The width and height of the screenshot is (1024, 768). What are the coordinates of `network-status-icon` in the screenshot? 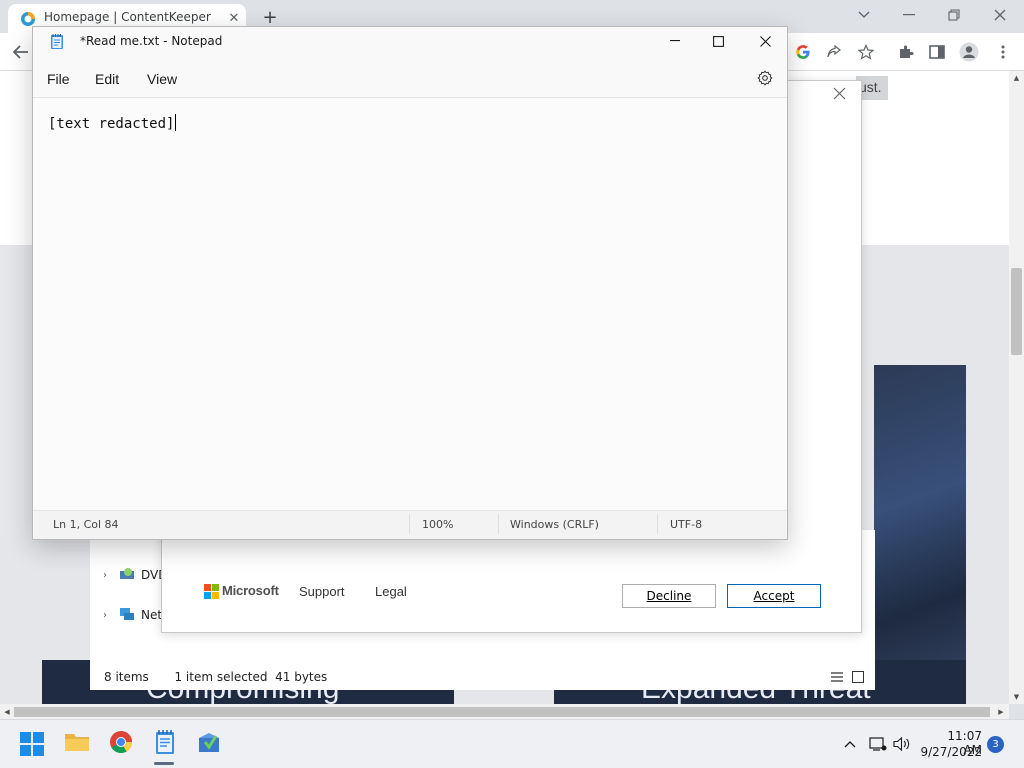 It's located at (878, 744).